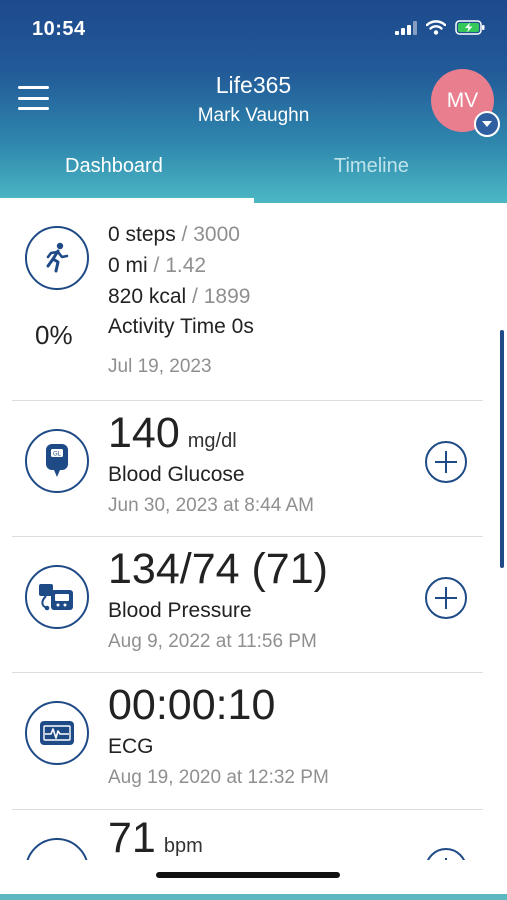 Image resolution: width=507 pixels, height=900 pixels. What do you see at coordinates (180, 610) in the screenshot?
I see `blood-pressure-label: Blood Pressure` at bounding box center [180, 610].